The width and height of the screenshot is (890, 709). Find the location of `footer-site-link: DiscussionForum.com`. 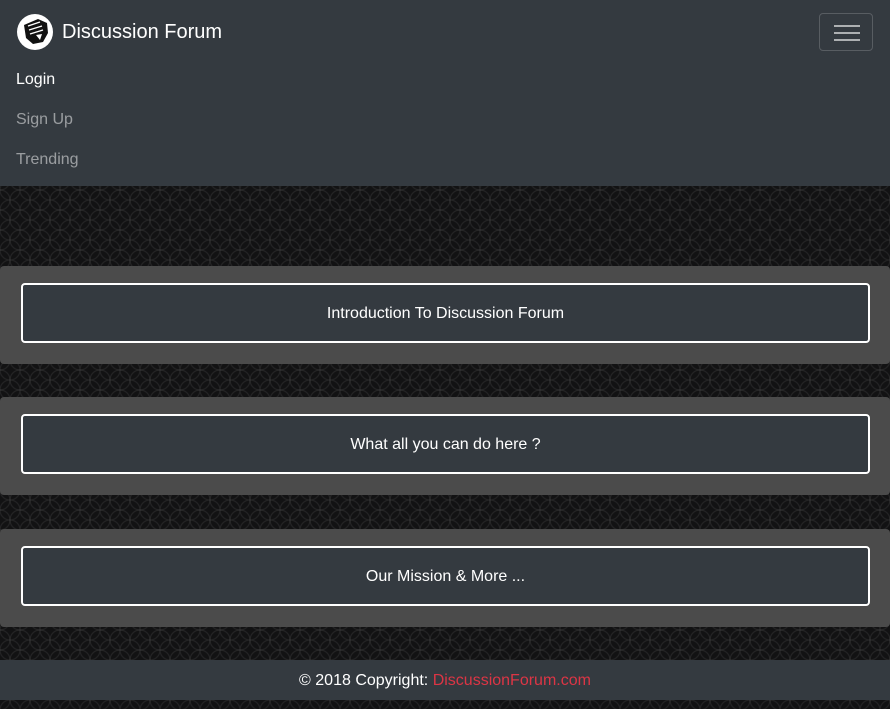

footer-site-link: DiscussionForum.com is located at coordinates (512, 680).